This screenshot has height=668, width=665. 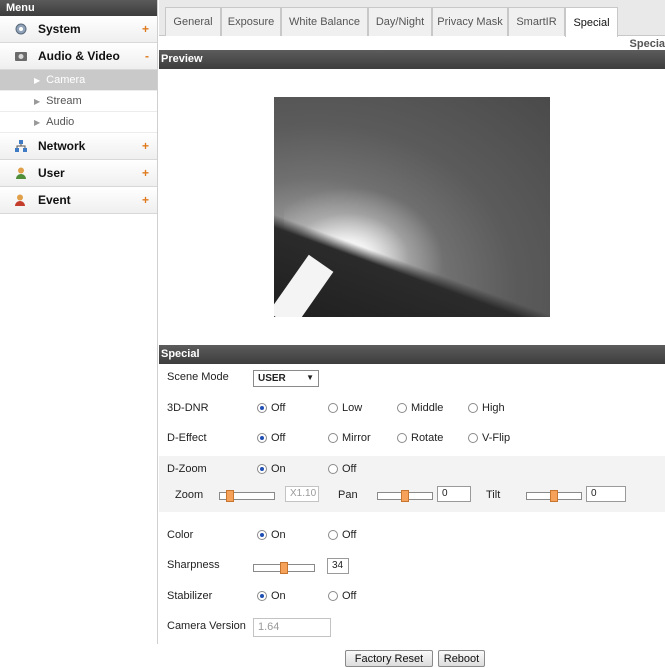 I want to click on user-icon, so click(x=21, y=173).